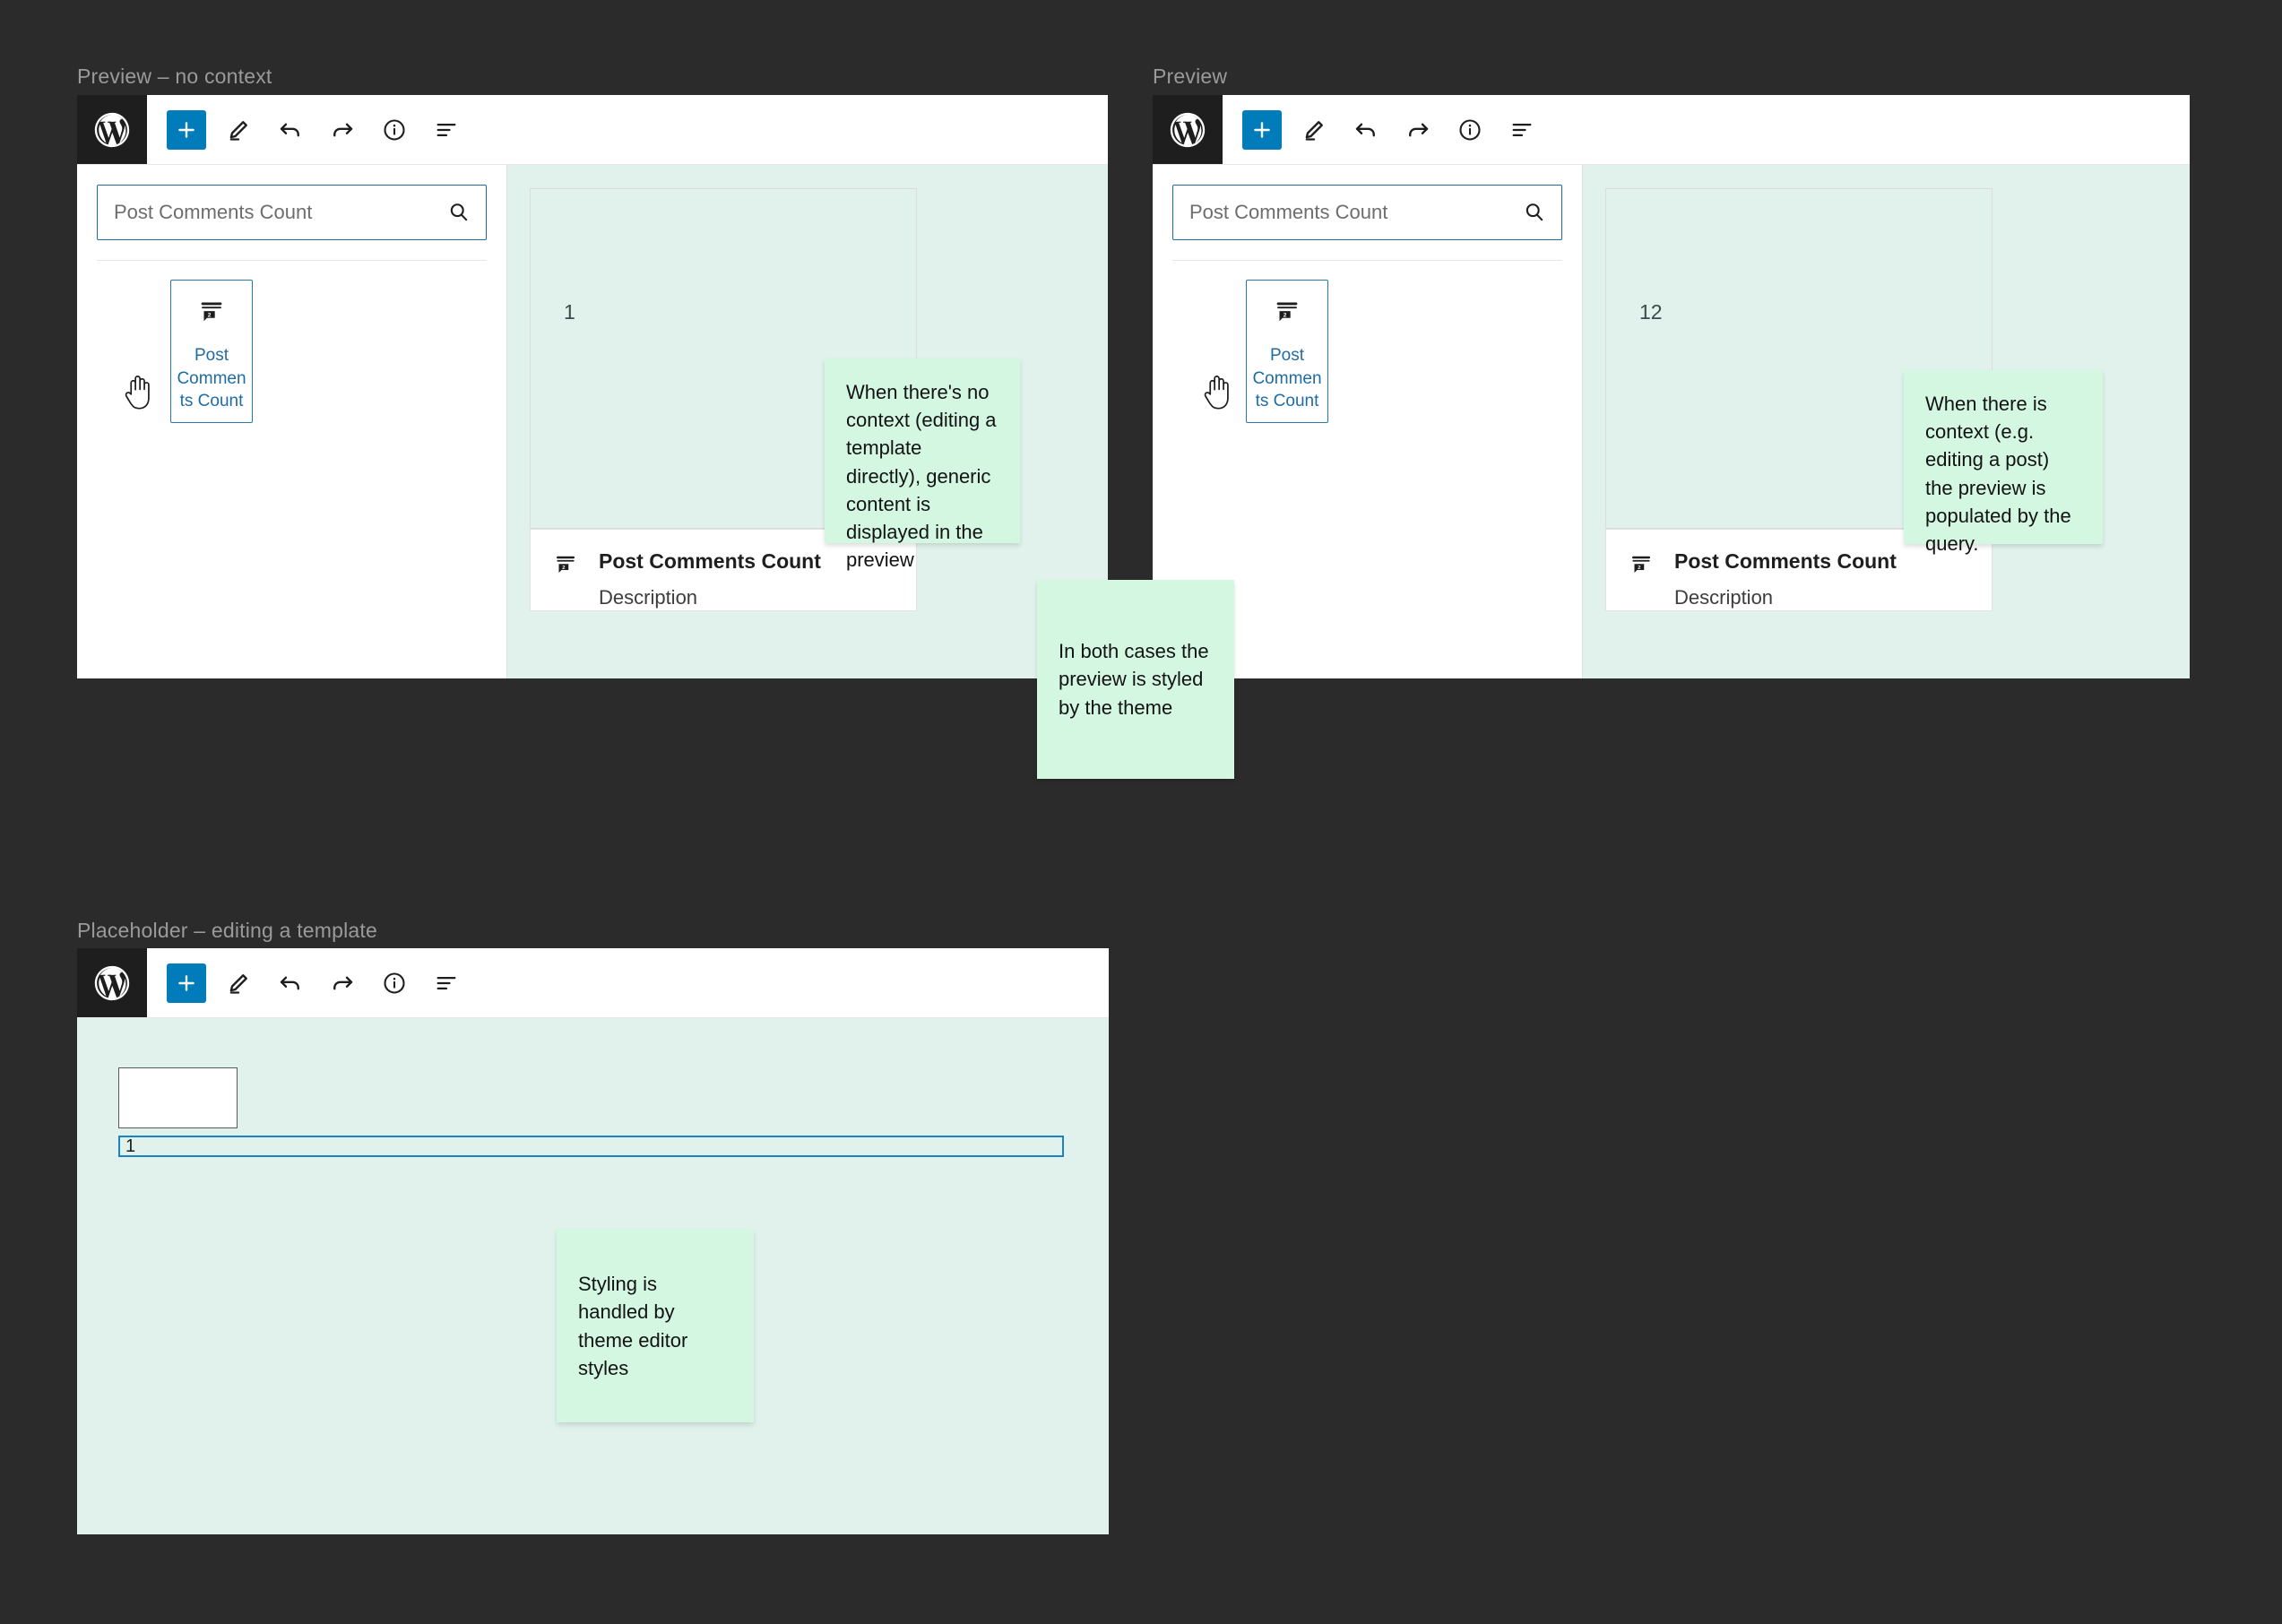  I want to click on editor-toolbar-placeholder, so click(593, 983).